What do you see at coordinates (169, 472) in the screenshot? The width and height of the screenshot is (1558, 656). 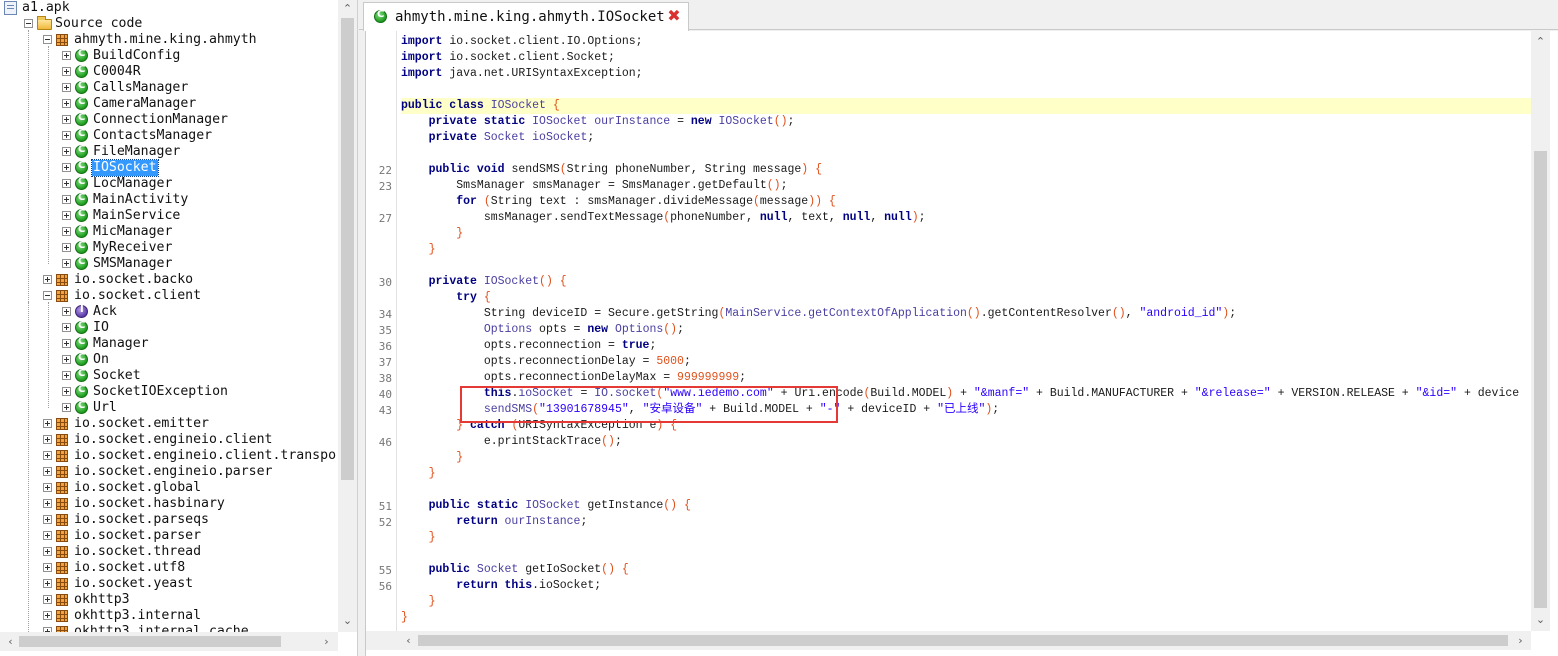 I see `tree-item-package: io.socket.engineio.parser` at bounding box center [169, 472].